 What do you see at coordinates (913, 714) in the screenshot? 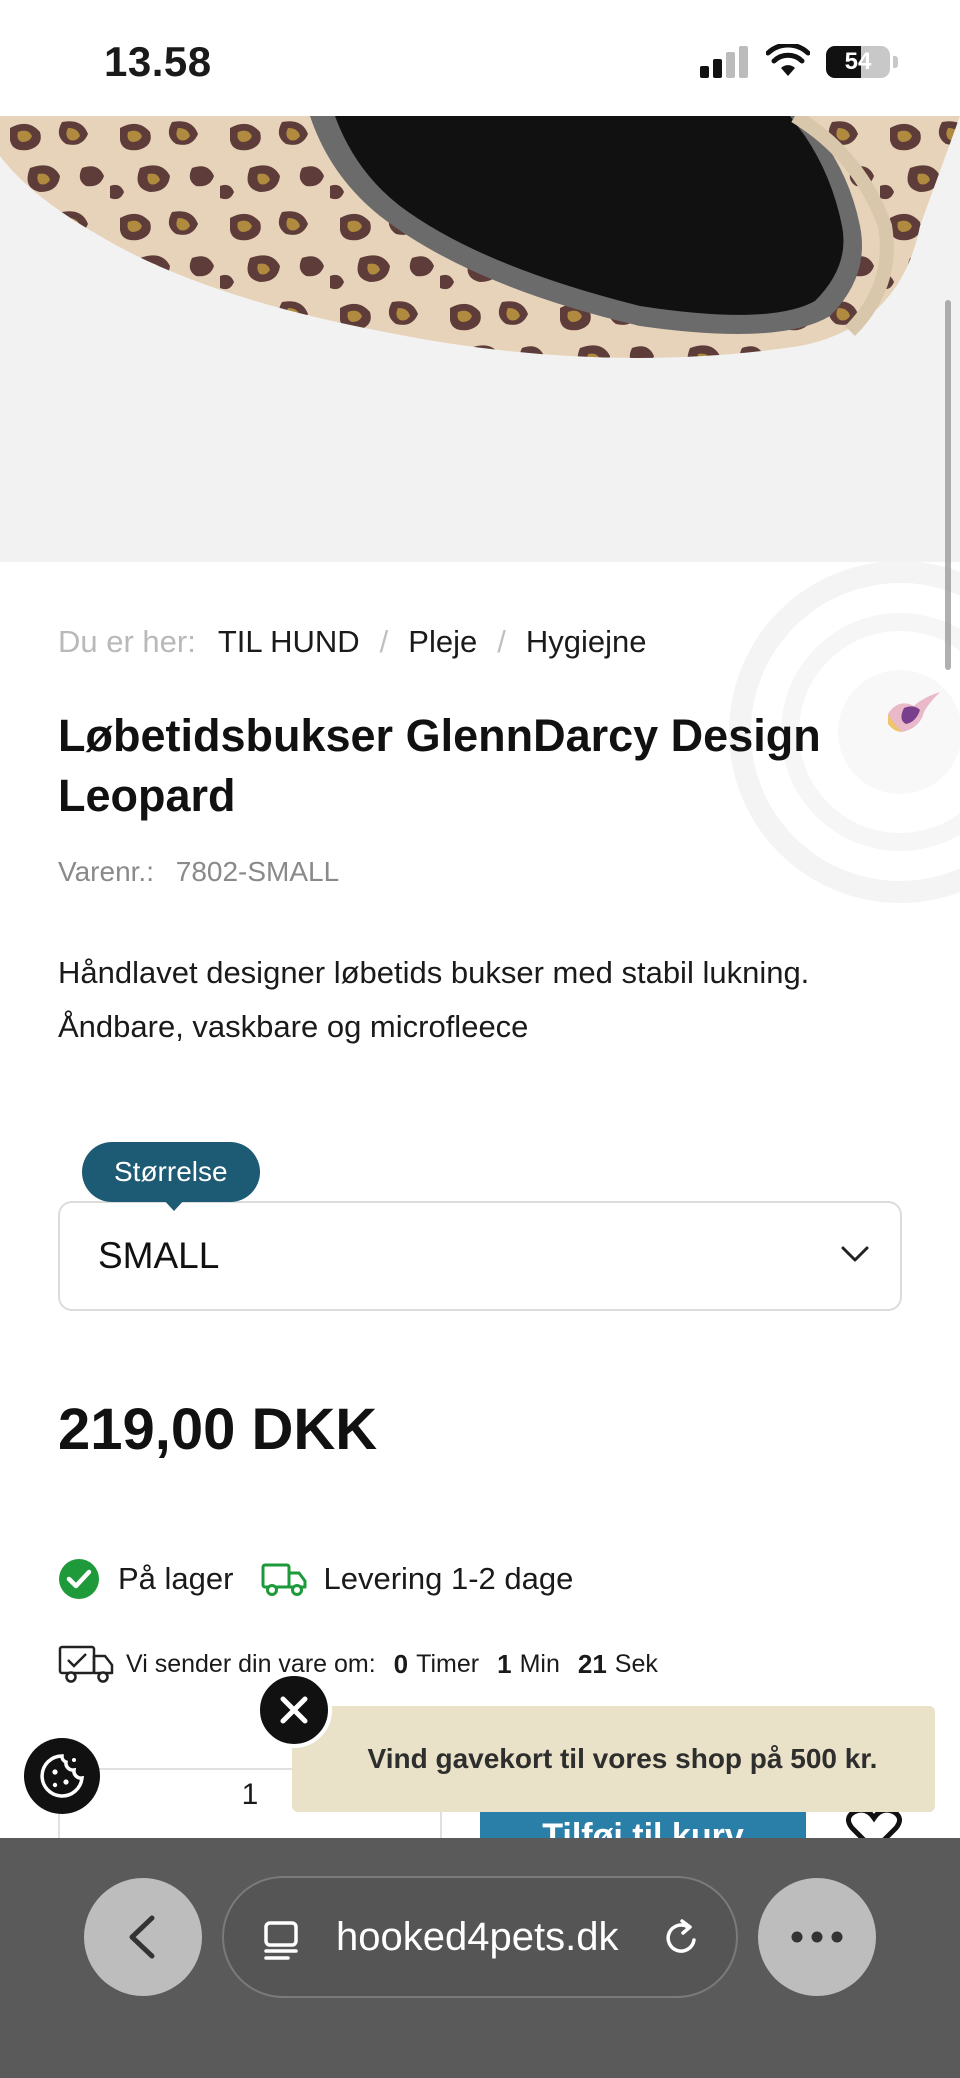
I see `hummingbird-logo-icon` at bounding box center [913, 714].